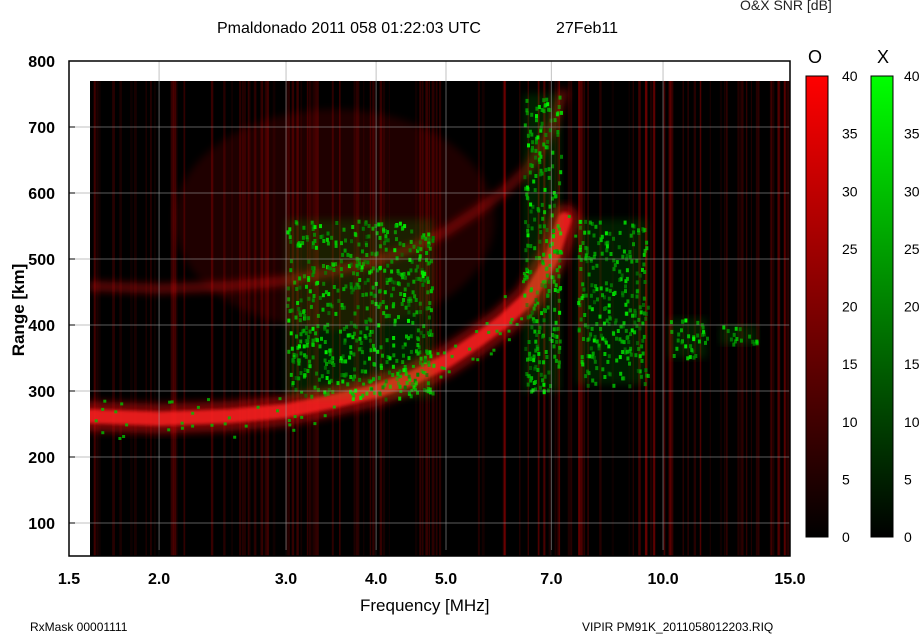 The image size is (922, 636). Describe the element at coordinates (912, 364) in the screenshot. I see `colorbar-tick-label: 15` at that location.